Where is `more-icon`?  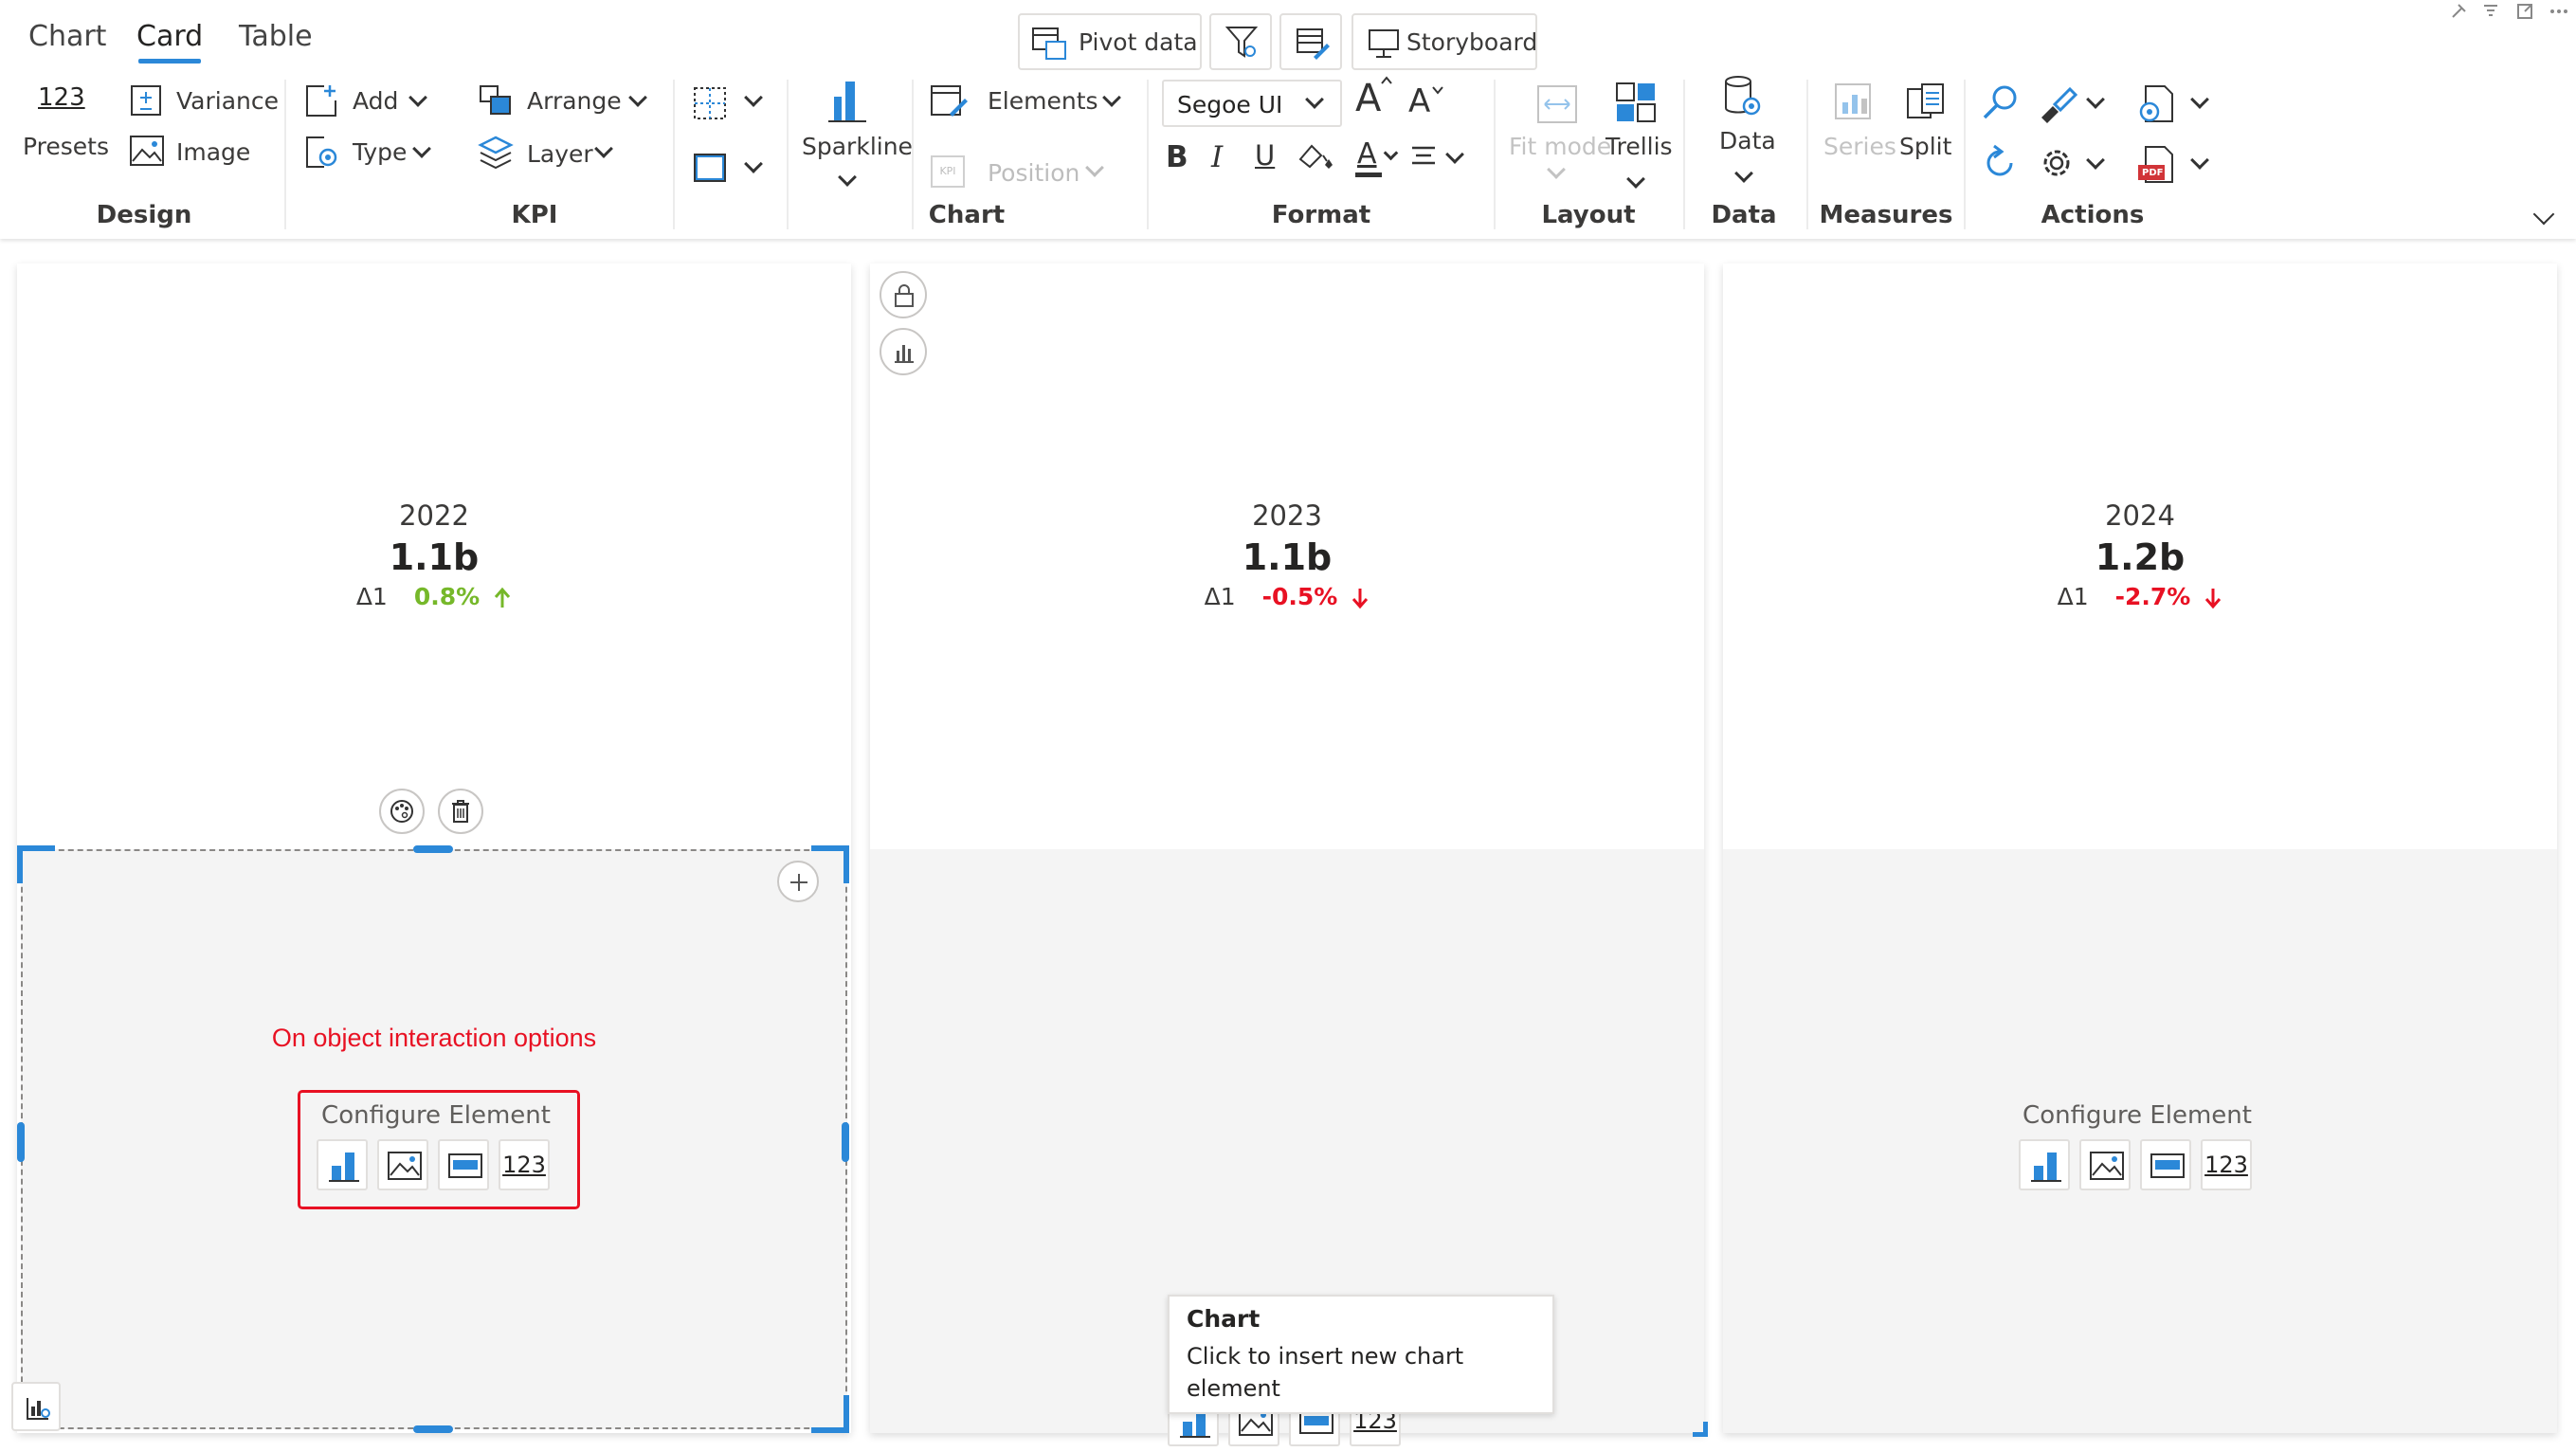
more-icon is located at coordinates (2559, 11).